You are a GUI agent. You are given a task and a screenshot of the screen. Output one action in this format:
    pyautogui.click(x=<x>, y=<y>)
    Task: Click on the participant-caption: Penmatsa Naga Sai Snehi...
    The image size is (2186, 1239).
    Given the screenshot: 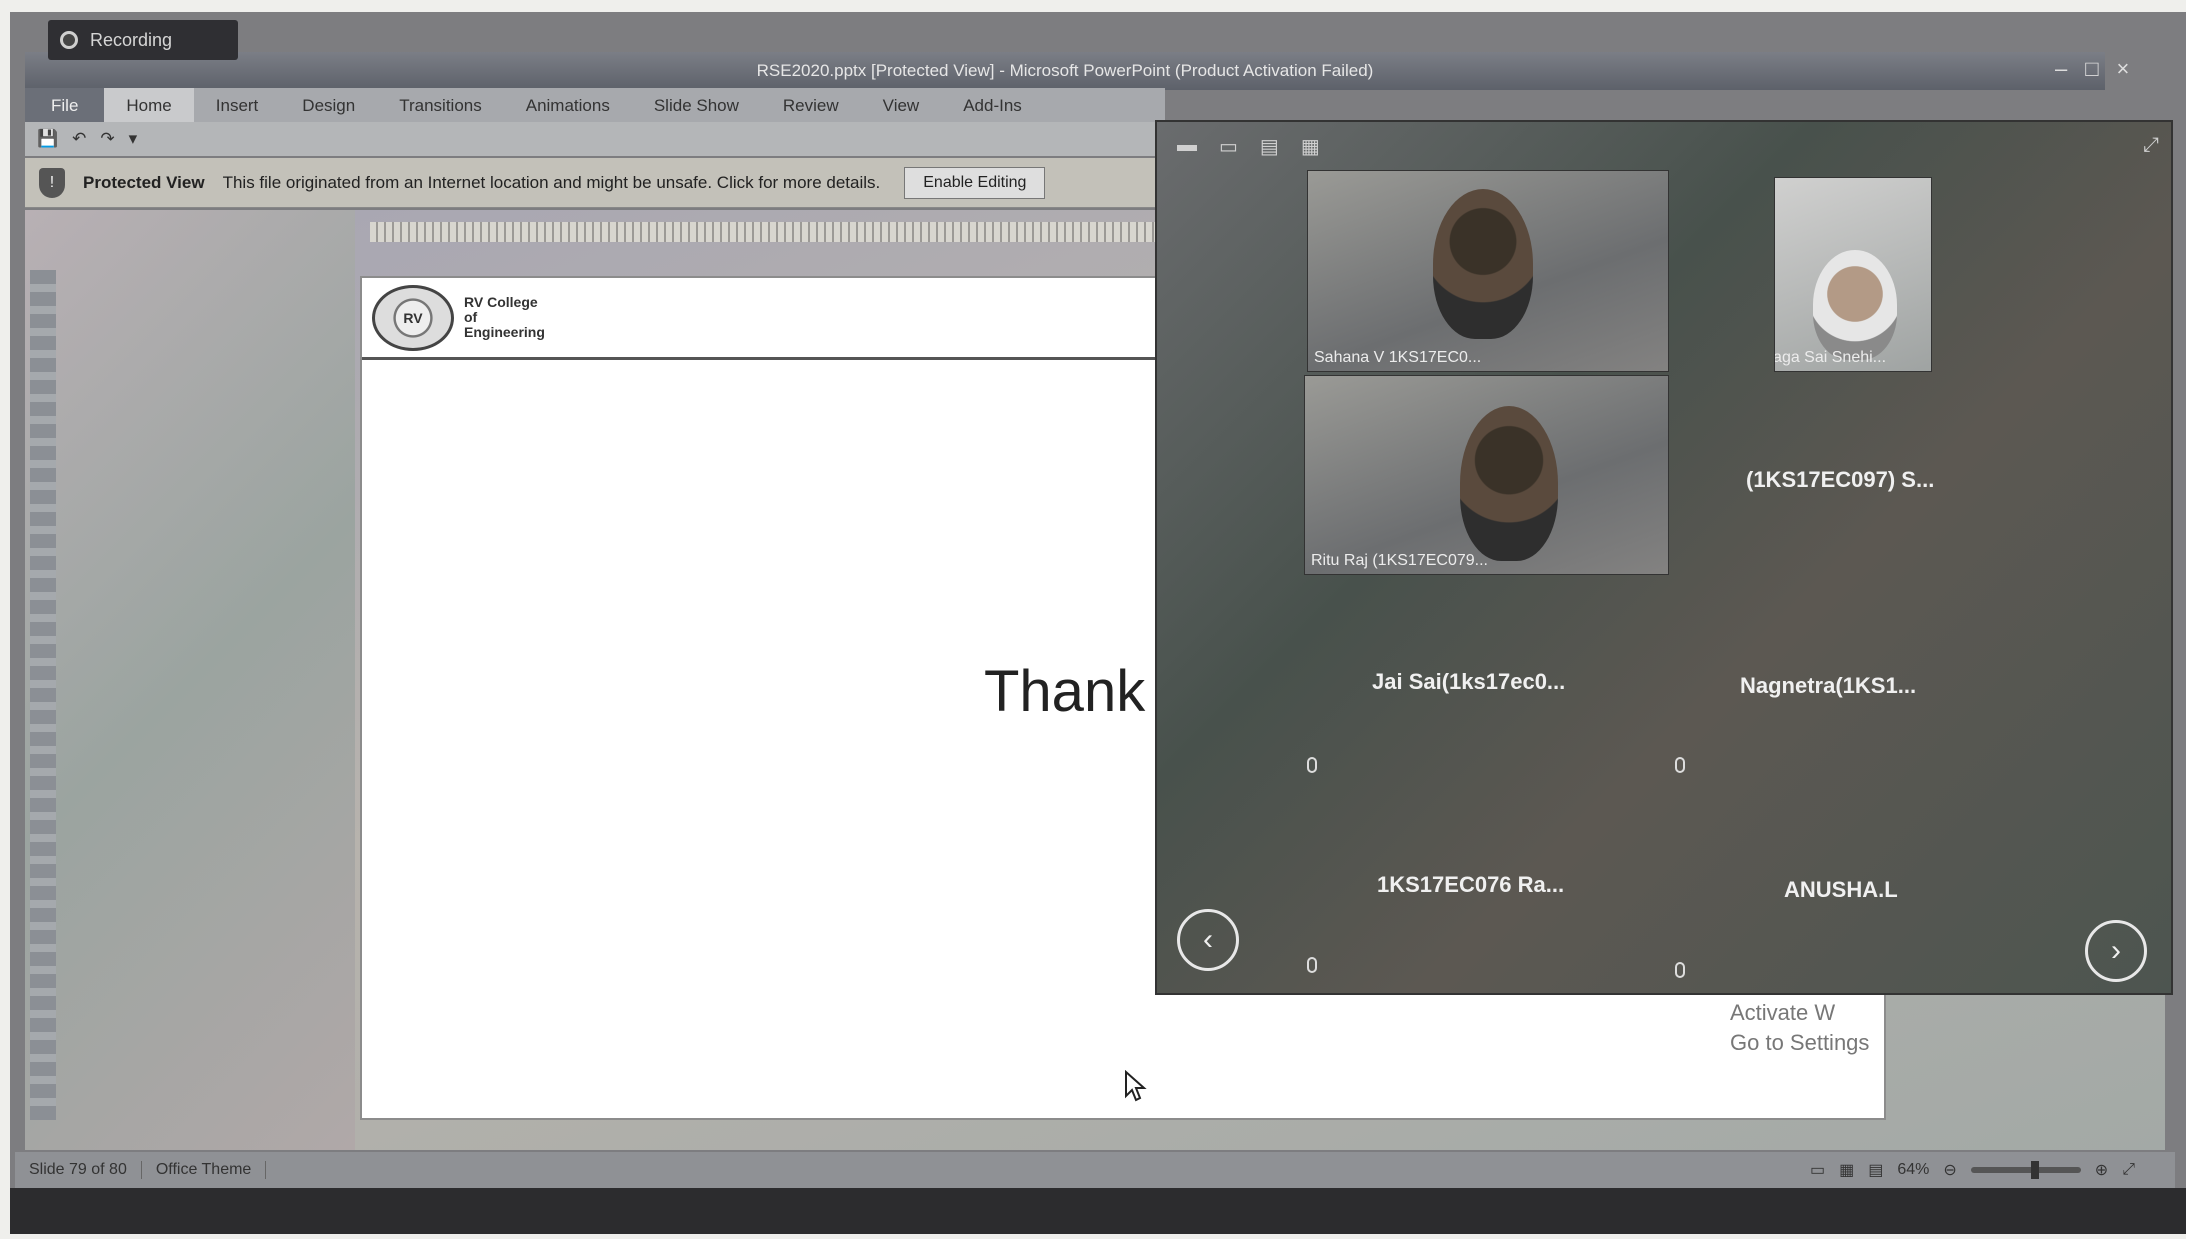 What is the action you would take?
    pyautogui.click(x=1831, y=357)
    